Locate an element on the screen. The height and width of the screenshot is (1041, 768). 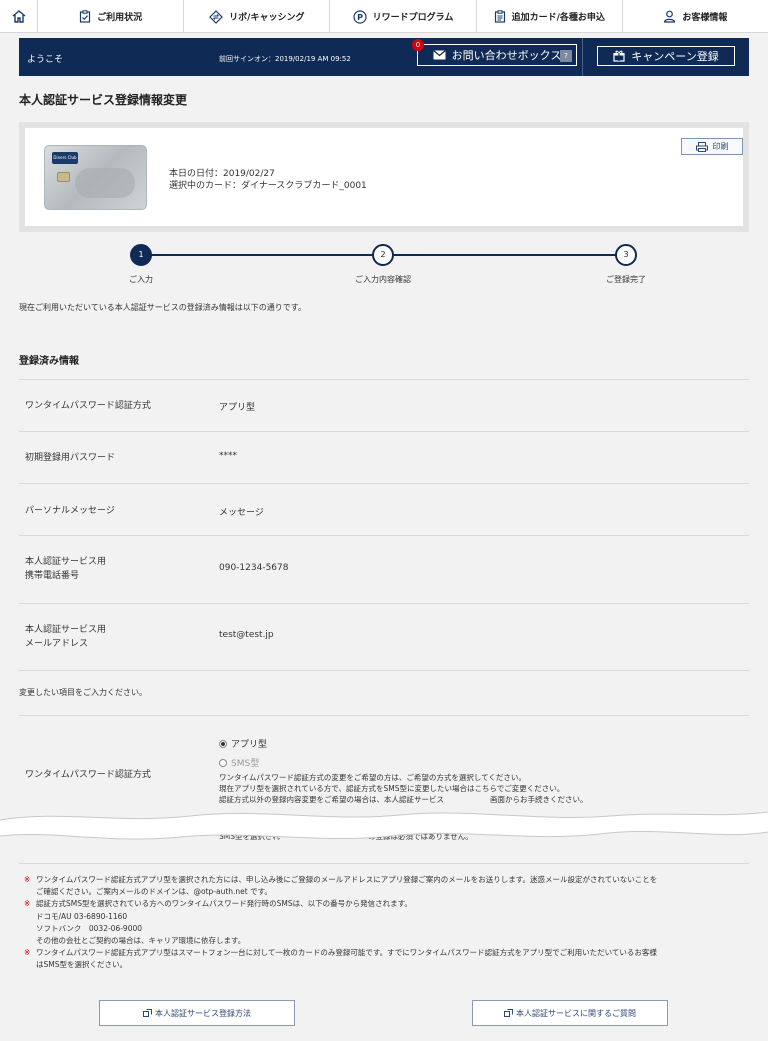
progress-steps: 1 2 3 ご入力 ご入力内容確認 ご登録完了 is located at coordinates (384, 265).